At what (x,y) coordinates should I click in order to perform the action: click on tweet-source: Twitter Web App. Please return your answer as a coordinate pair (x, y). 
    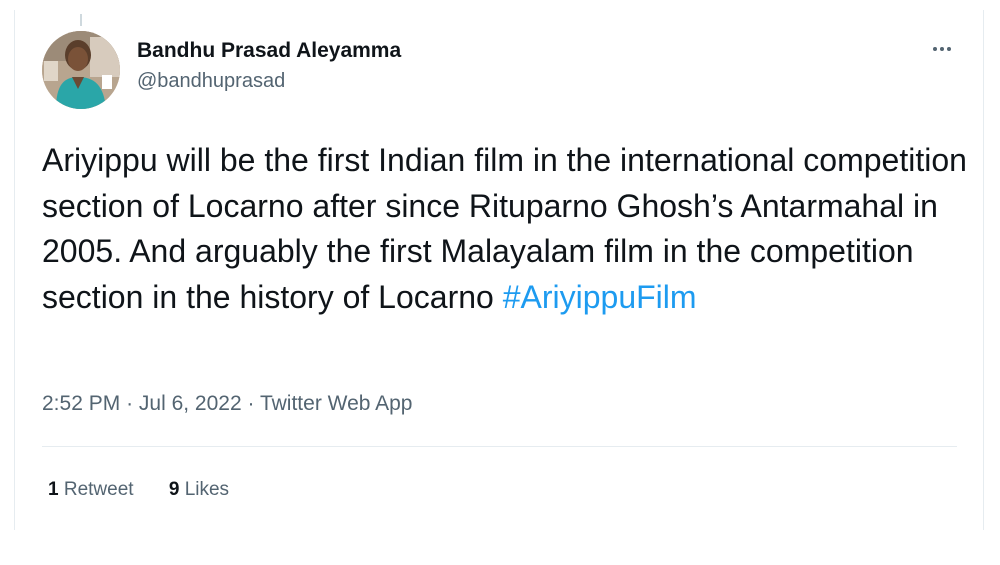
    Looking at the image, I should click on (336, 403).